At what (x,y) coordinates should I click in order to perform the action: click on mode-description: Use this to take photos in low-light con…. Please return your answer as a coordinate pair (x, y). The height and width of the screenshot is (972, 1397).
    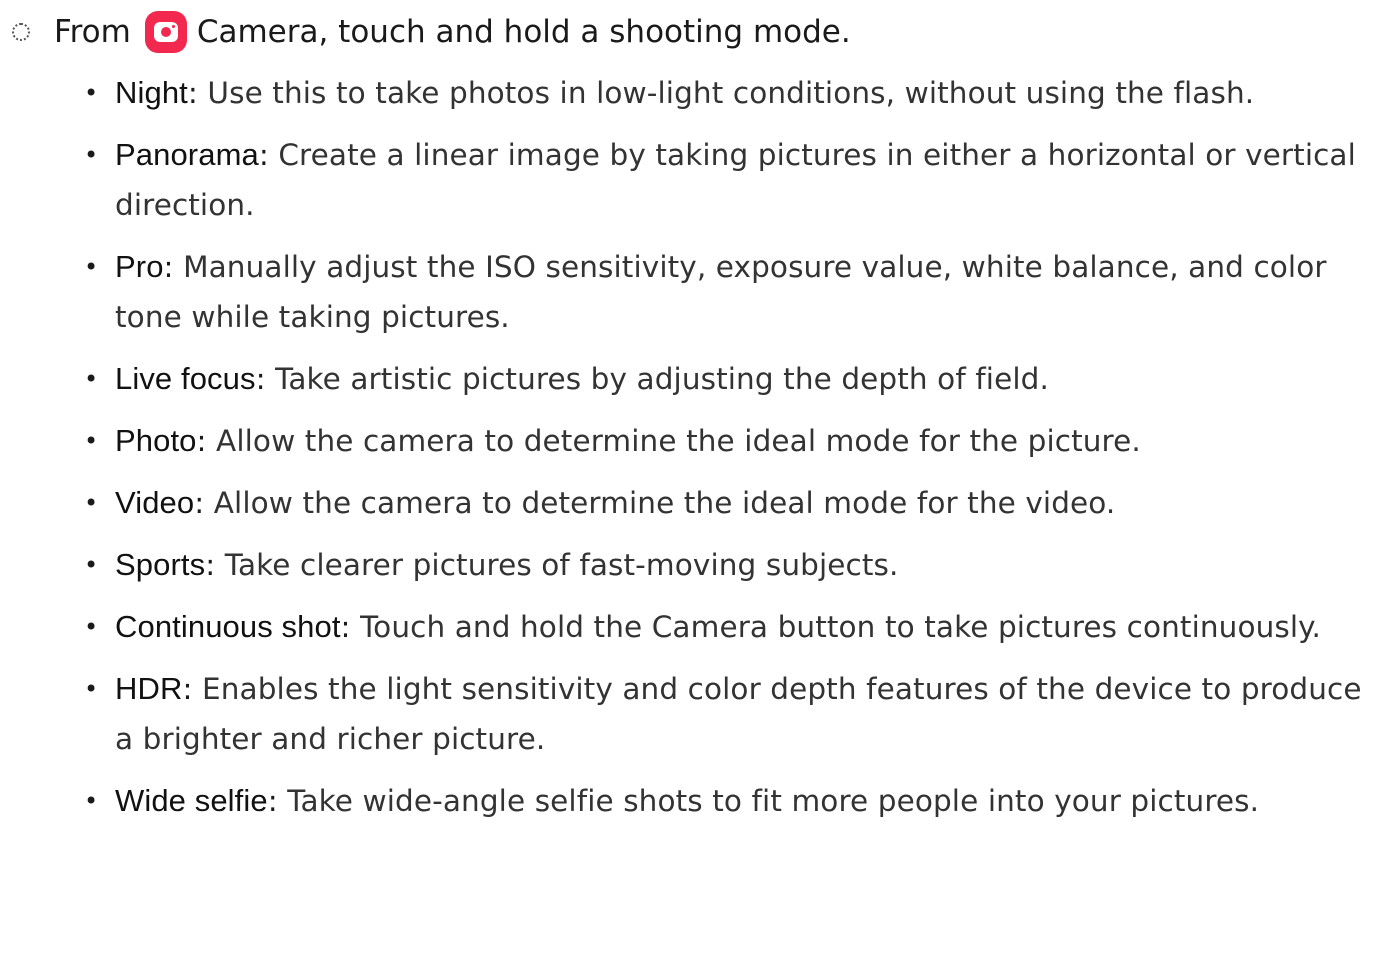
    Looking at the image, I should click on (731, 93).